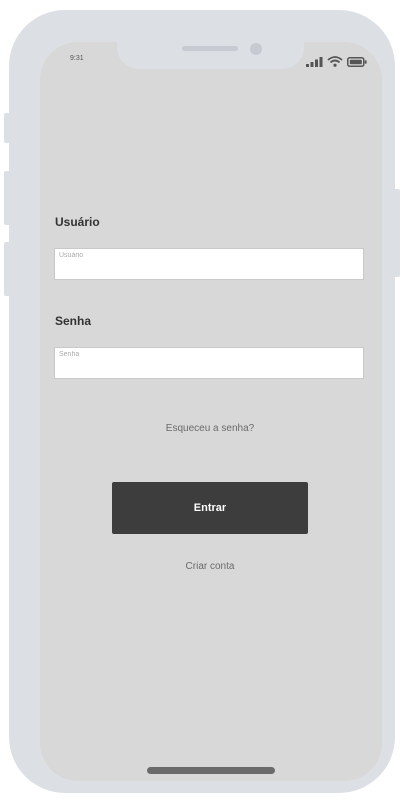 This screenshot has height=802, width=404. Describe the element at coordinates (209, 264) in the screenshot. I see `username-field` at that location.